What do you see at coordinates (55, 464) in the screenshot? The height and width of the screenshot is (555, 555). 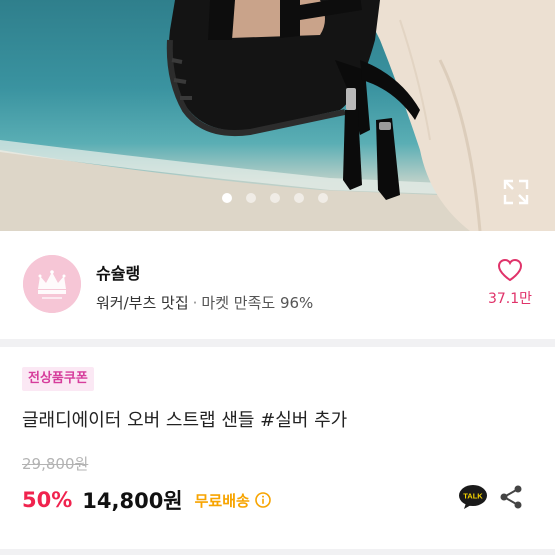 I see `original-price: 29,800원` at bounding box center [55, 464].